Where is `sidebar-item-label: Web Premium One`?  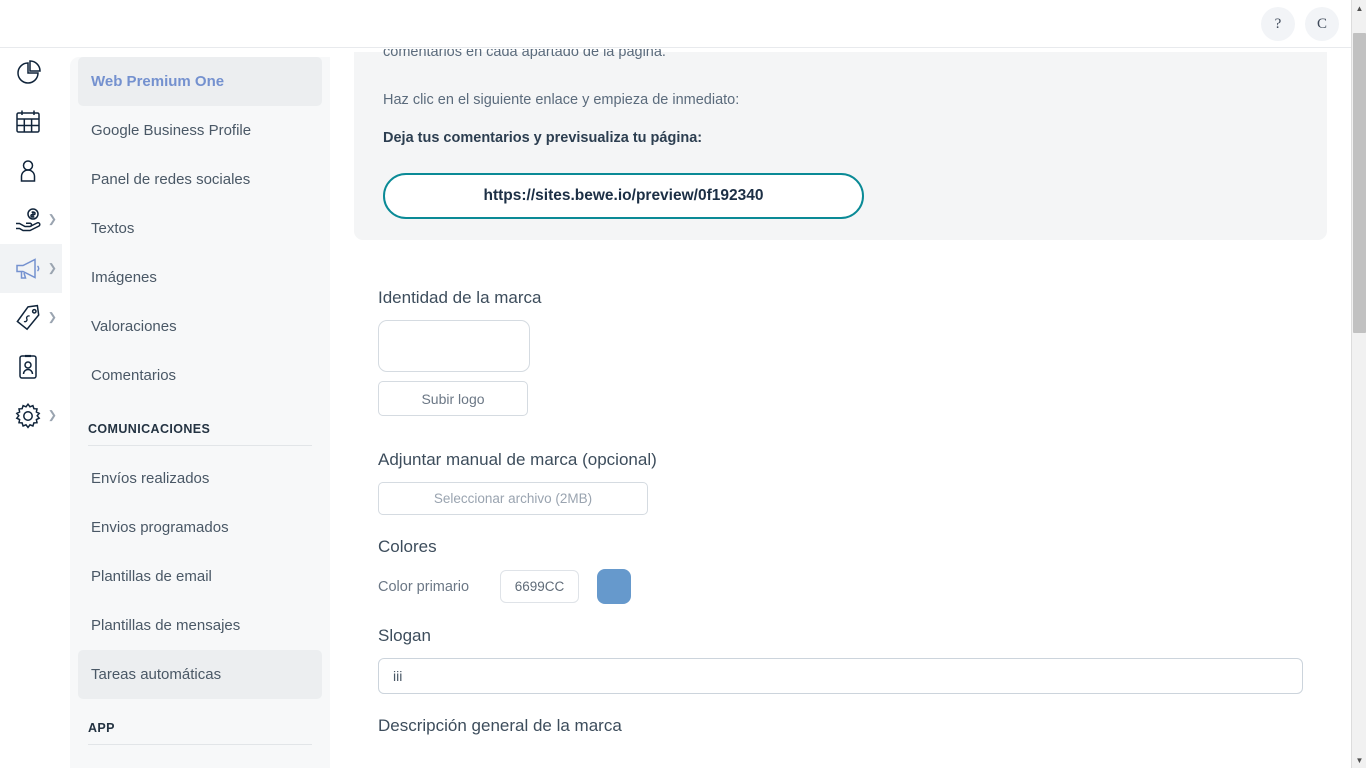
sidebar-item-label: Web Premium One is located at coordinates (158, 81).